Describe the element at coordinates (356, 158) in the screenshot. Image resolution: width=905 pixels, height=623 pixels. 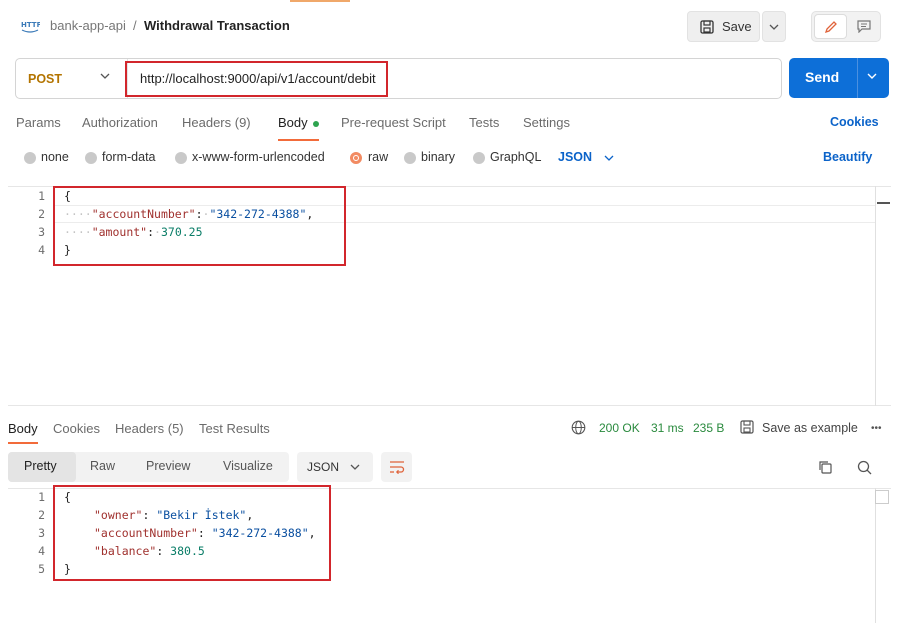
I see `radio-raw` at that location.